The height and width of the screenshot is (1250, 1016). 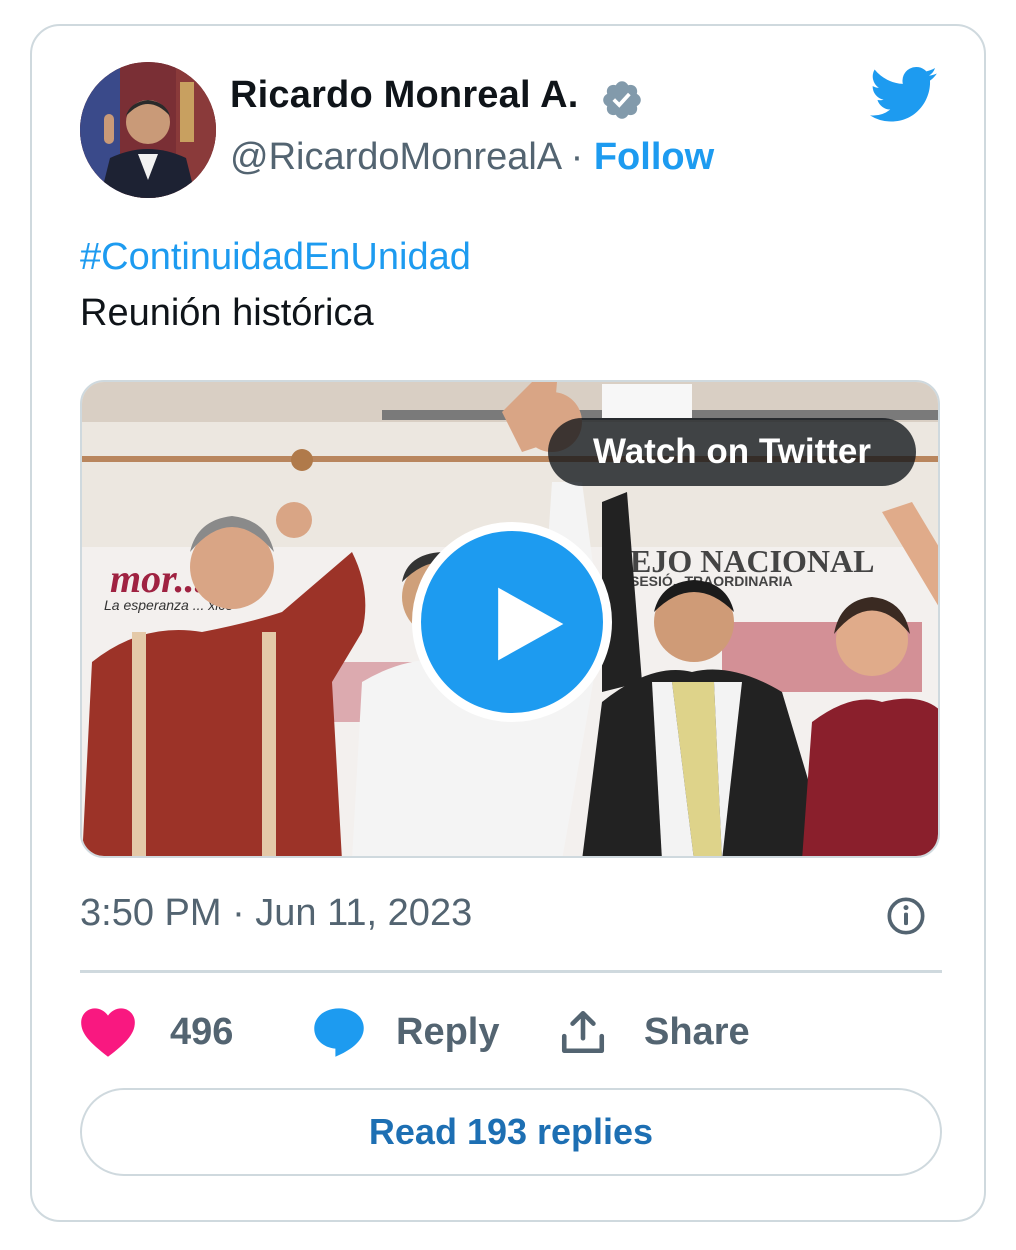 What do you see at coordinates (276, 913) in the screenshot?
I see `tweet-timestamp: 3:50 PM · Jun 11, 2023` at bounding box center [276, 913].